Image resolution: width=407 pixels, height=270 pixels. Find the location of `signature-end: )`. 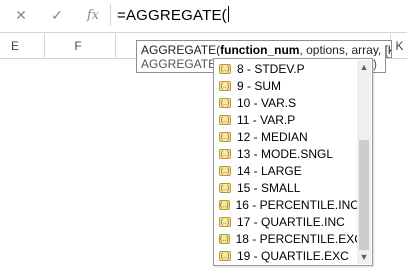

signature-end: ) is located at coordinates (375, 64).